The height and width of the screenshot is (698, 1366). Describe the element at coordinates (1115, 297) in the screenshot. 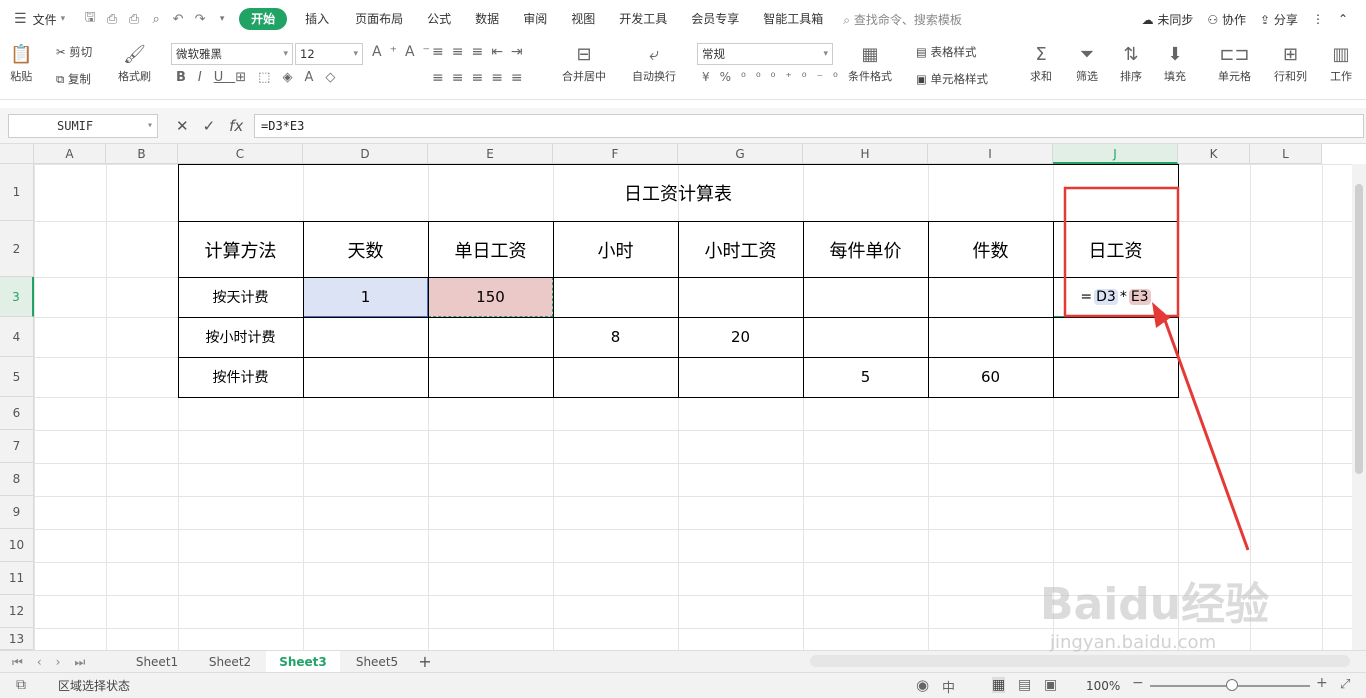

I see `cell-j3-formula: = D3 * E3` at that location.